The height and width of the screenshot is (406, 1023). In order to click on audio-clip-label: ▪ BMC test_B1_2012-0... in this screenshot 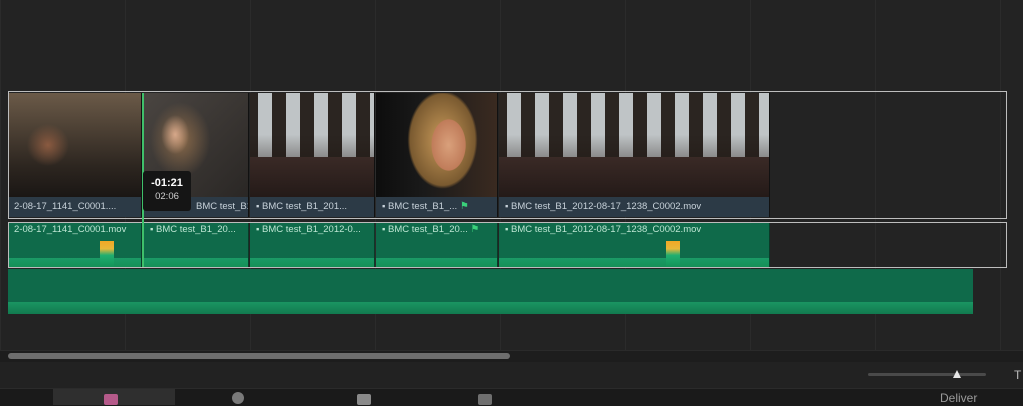, I will do `click(308, 229)`.